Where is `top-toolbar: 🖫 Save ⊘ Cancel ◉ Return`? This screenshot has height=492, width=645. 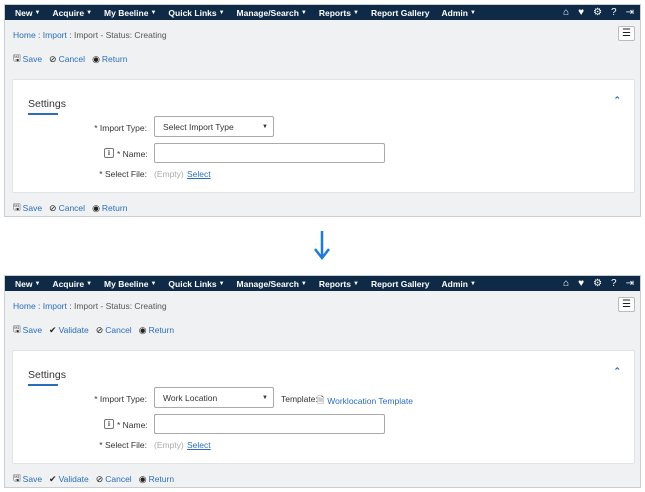 top-toolbar: 🖫 Save ⊘ Cancel ◉ Return is located at coordinates (70, 59).